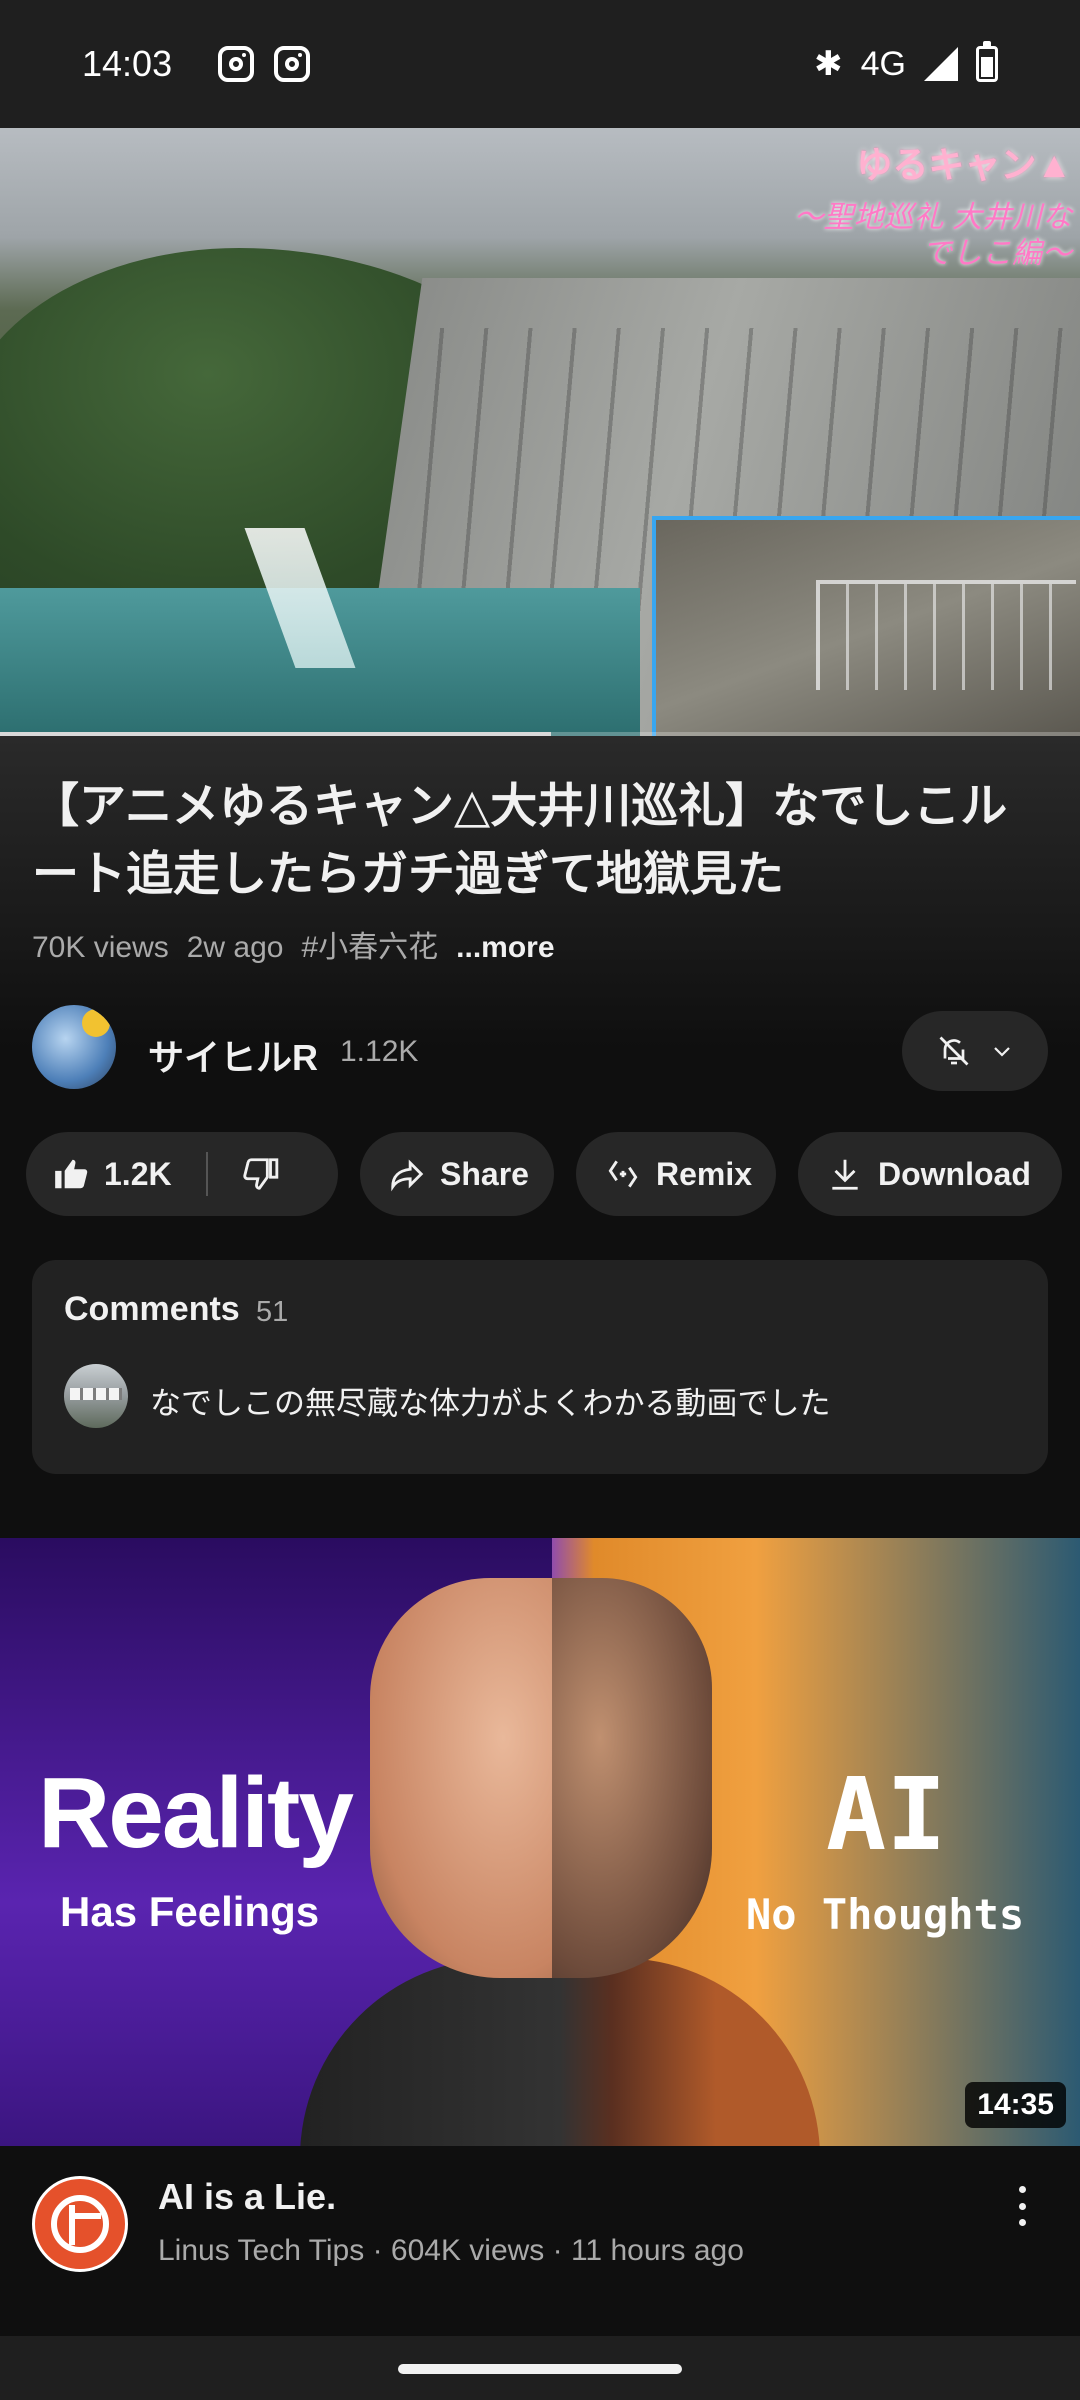 Image resolution: width=1080 pixels, height=2400 pixels. What do you see at coordinates (127, 63) in the screenshot?
I see `status-time: 14:03` at bounding box center [127, 63].